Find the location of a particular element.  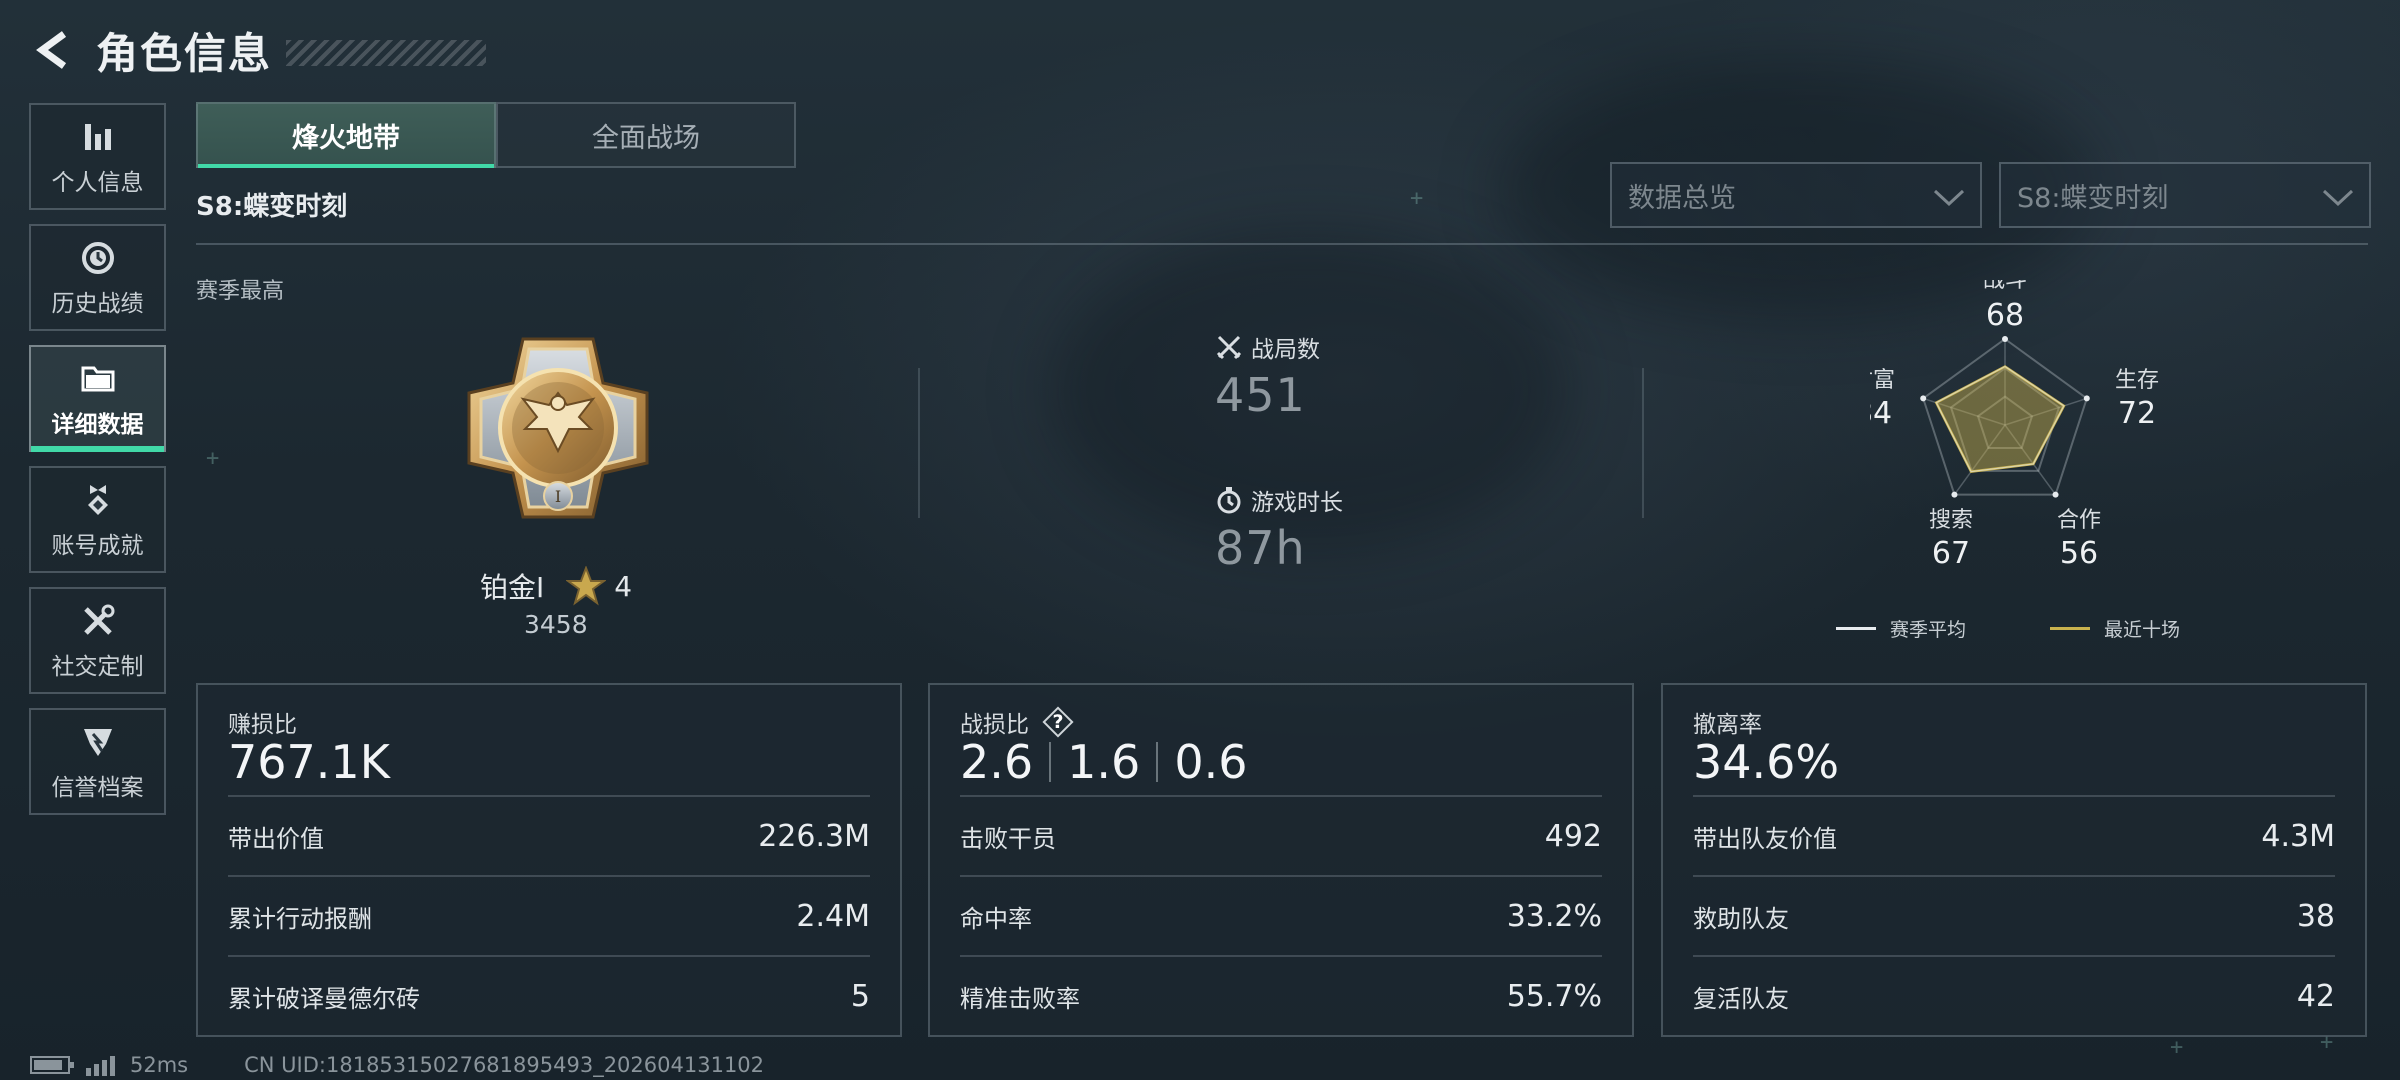

extraction-card: 撤离率 34.6% 带出队友价值 4.3M 救助队友 38 复活队友 42 is located at coordinates (2014, 860).